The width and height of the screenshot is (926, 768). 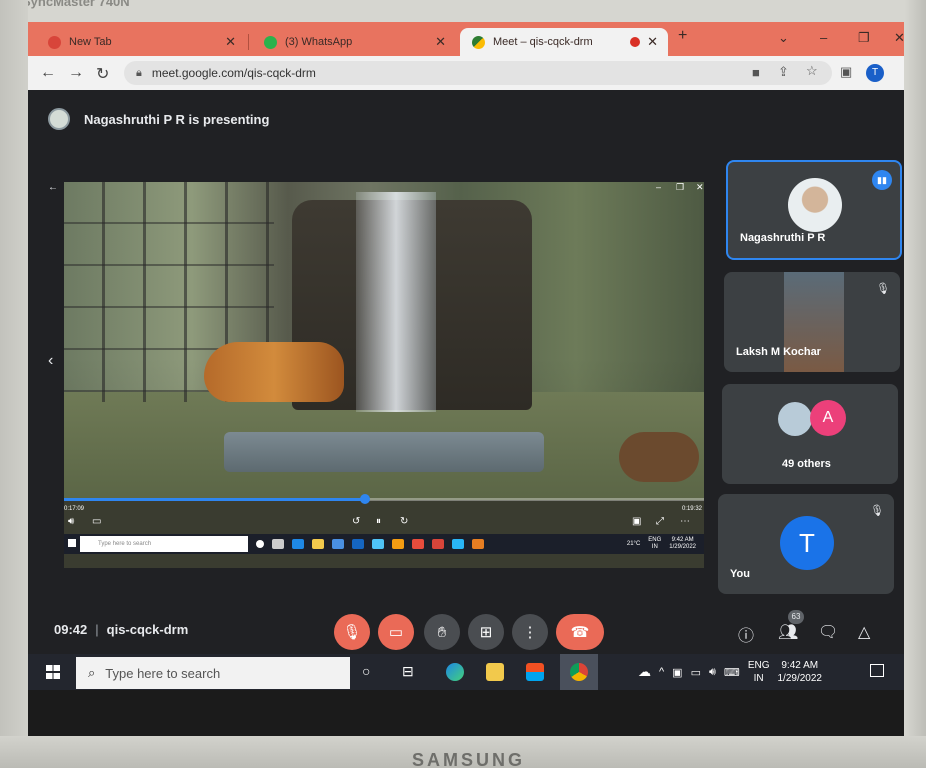 I want to click on mic-off-button: 🎙︎, so click(x=352, y=632).